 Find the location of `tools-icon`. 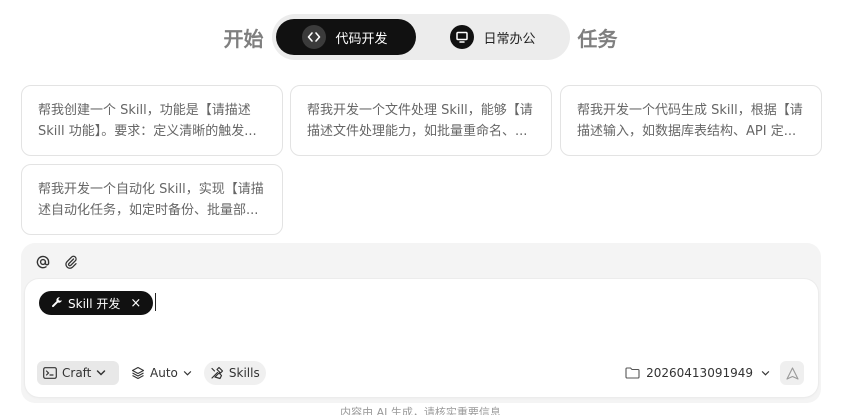

tools-icon is located at coordinates (217, 373).